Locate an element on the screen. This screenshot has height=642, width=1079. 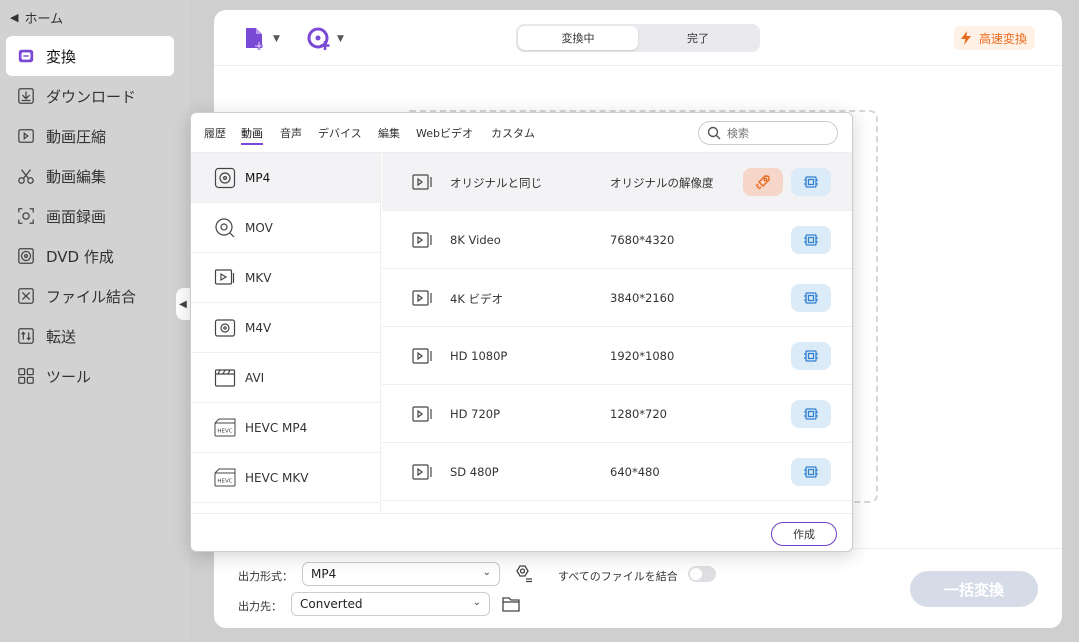
tab-converting: 変換中 is located at coordinates (578, 38).